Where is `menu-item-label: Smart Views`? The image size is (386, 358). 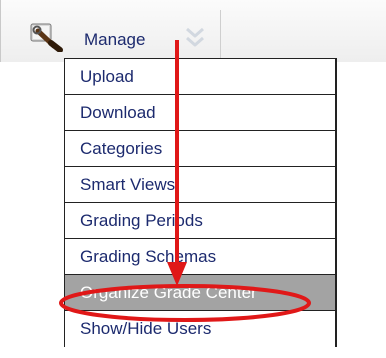 menu-item-label: Smart Views is located at coordinates (128, 184).